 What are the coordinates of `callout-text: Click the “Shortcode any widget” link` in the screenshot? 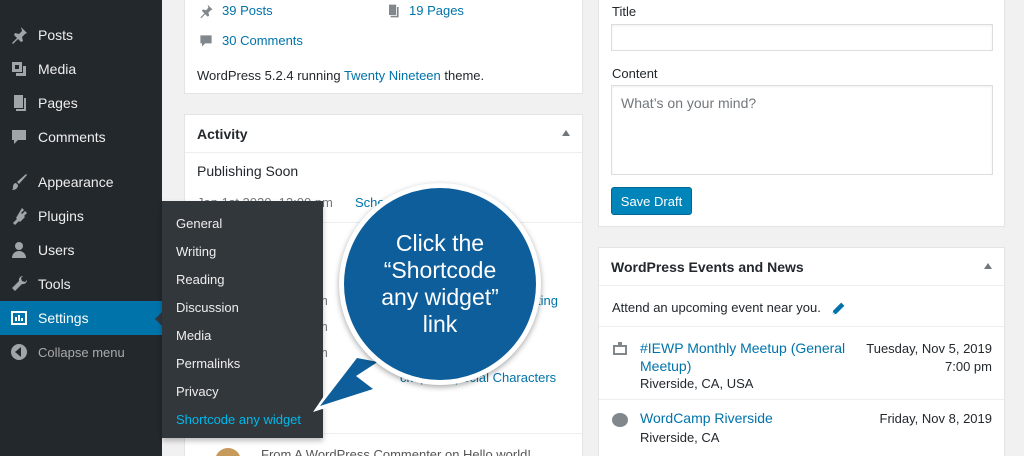 It's located at (440, 283).